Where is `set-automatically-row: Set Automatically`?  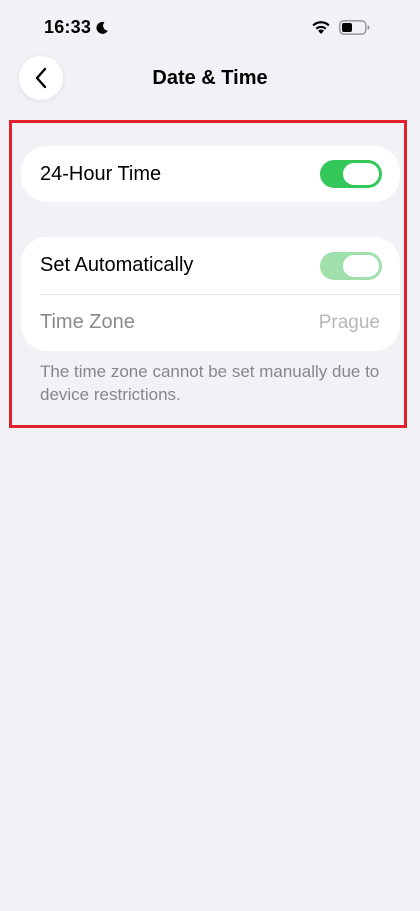
set-automatically-row: Set Automatically is located at coordinates (210, 265).